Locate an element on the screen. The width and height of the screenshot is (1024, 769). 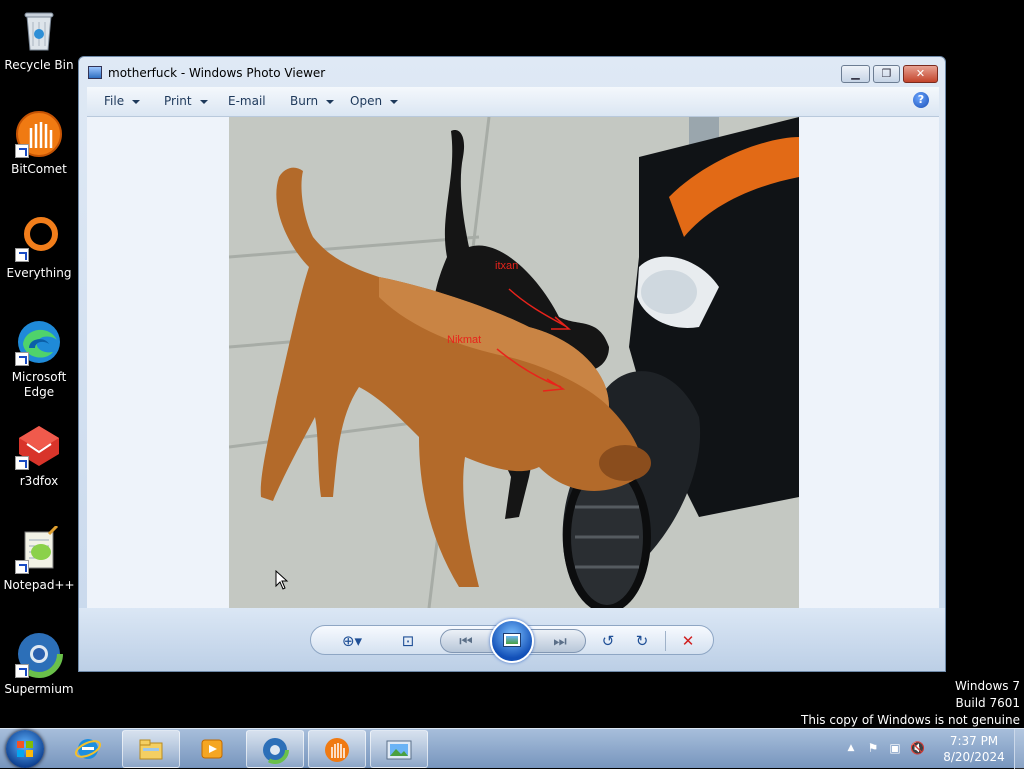
rotate-counterclockwise-button: ↺ is located at coordinates (608, 641).